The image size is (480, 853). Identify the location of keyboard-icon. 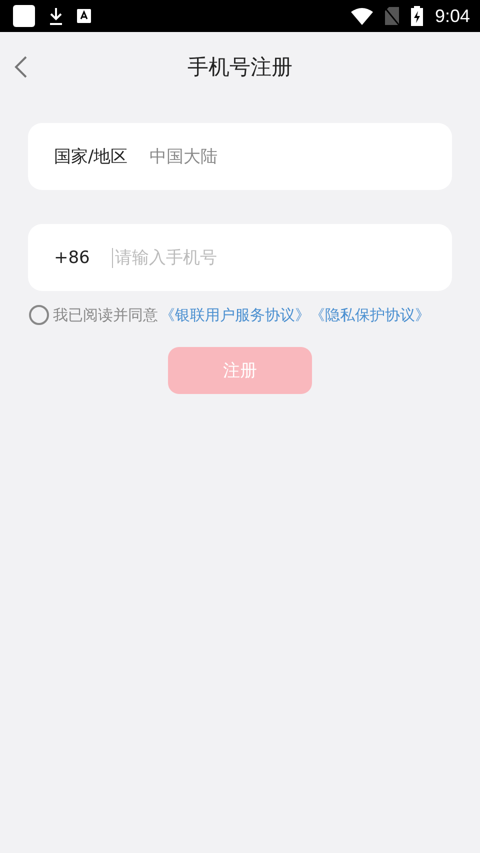
(84, 16).